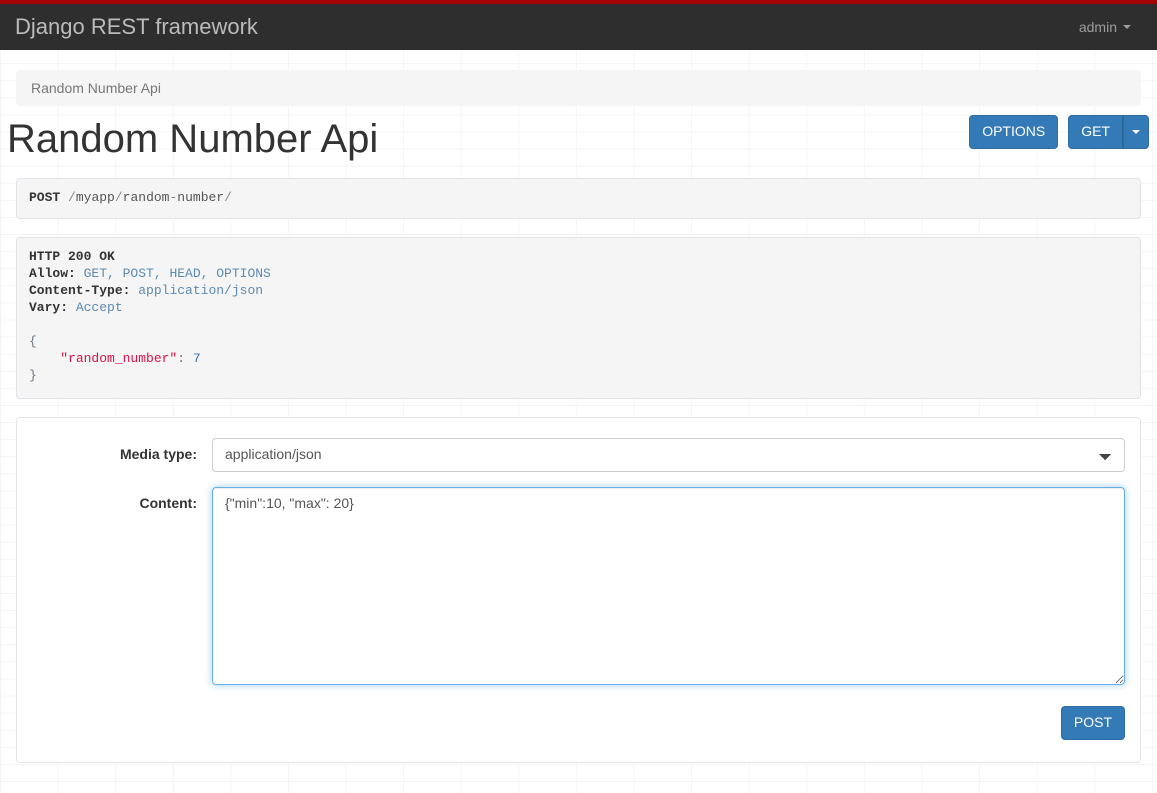  I want to click on json-open-brace: {, so click(33, 341).